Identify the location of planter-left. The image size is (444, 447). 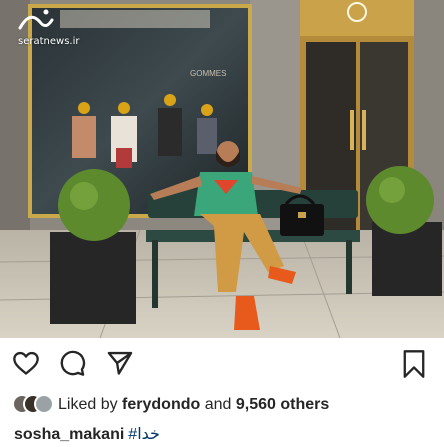
(93, 246).